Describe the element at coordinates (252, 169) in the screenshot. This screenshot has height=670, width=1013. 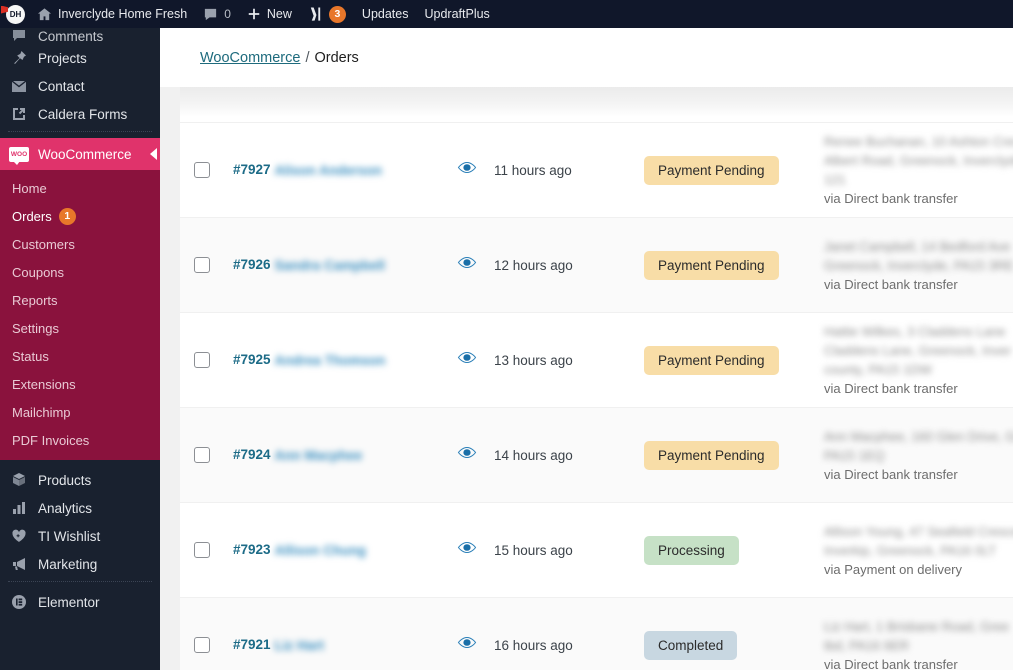
I see `order-number-link: #7927` at that location.